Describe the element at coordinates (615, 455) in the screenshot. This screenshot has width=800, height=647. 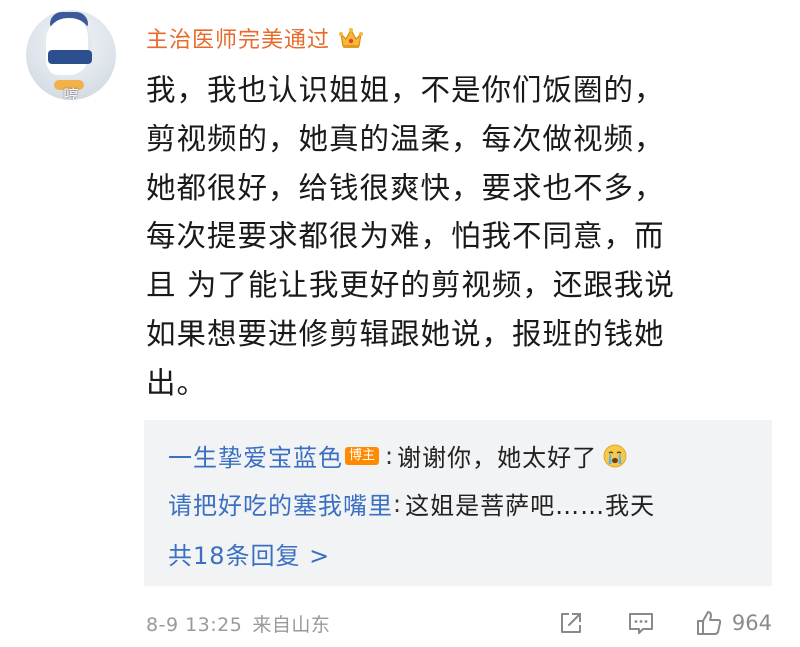
I see `crying-face-icon` at that location.